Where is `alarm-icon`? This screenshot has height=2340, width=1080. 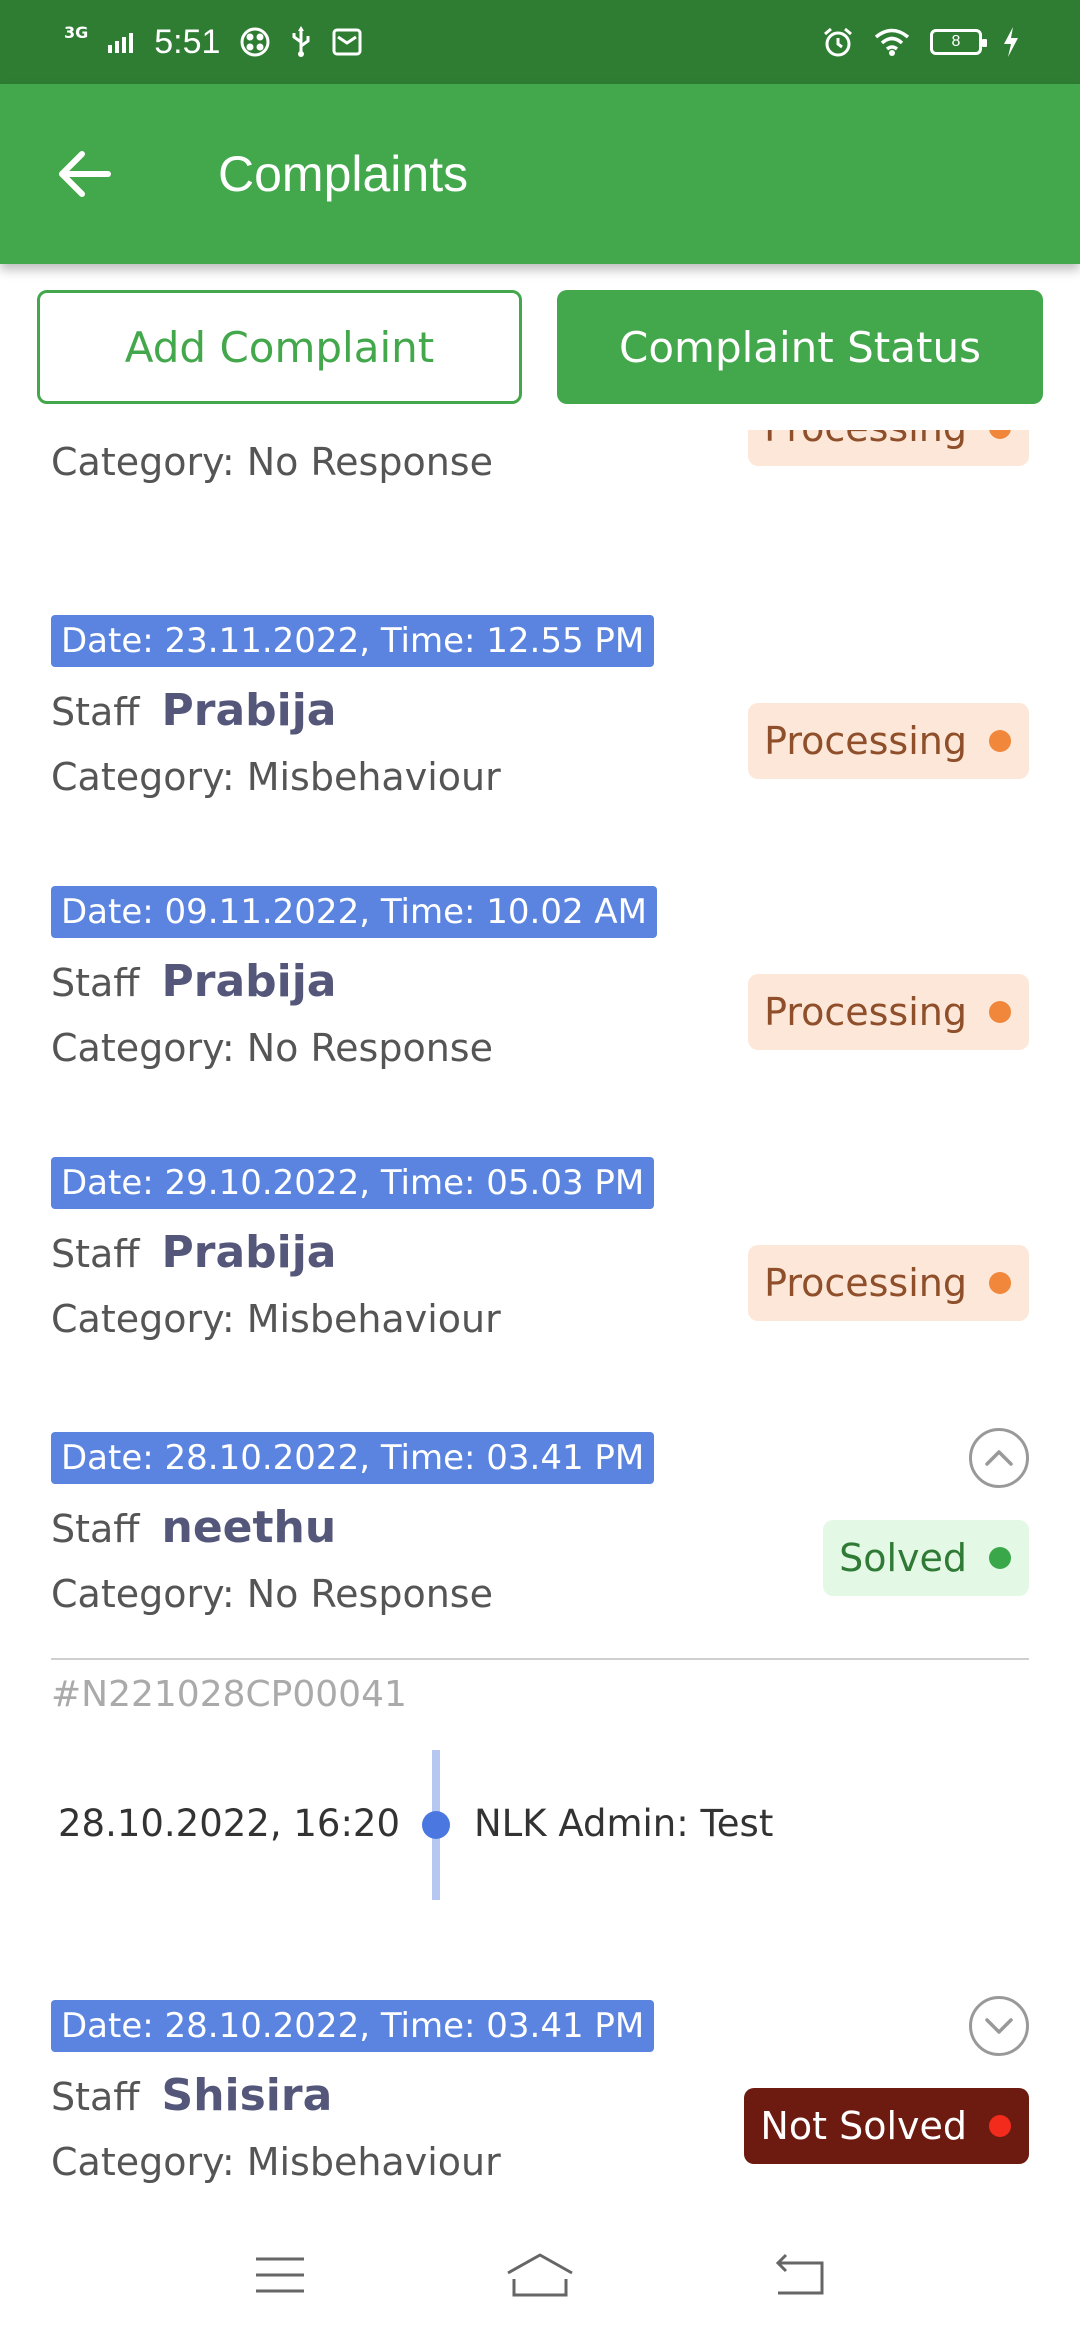 alarm-icon is located at coordinates (838, 42).